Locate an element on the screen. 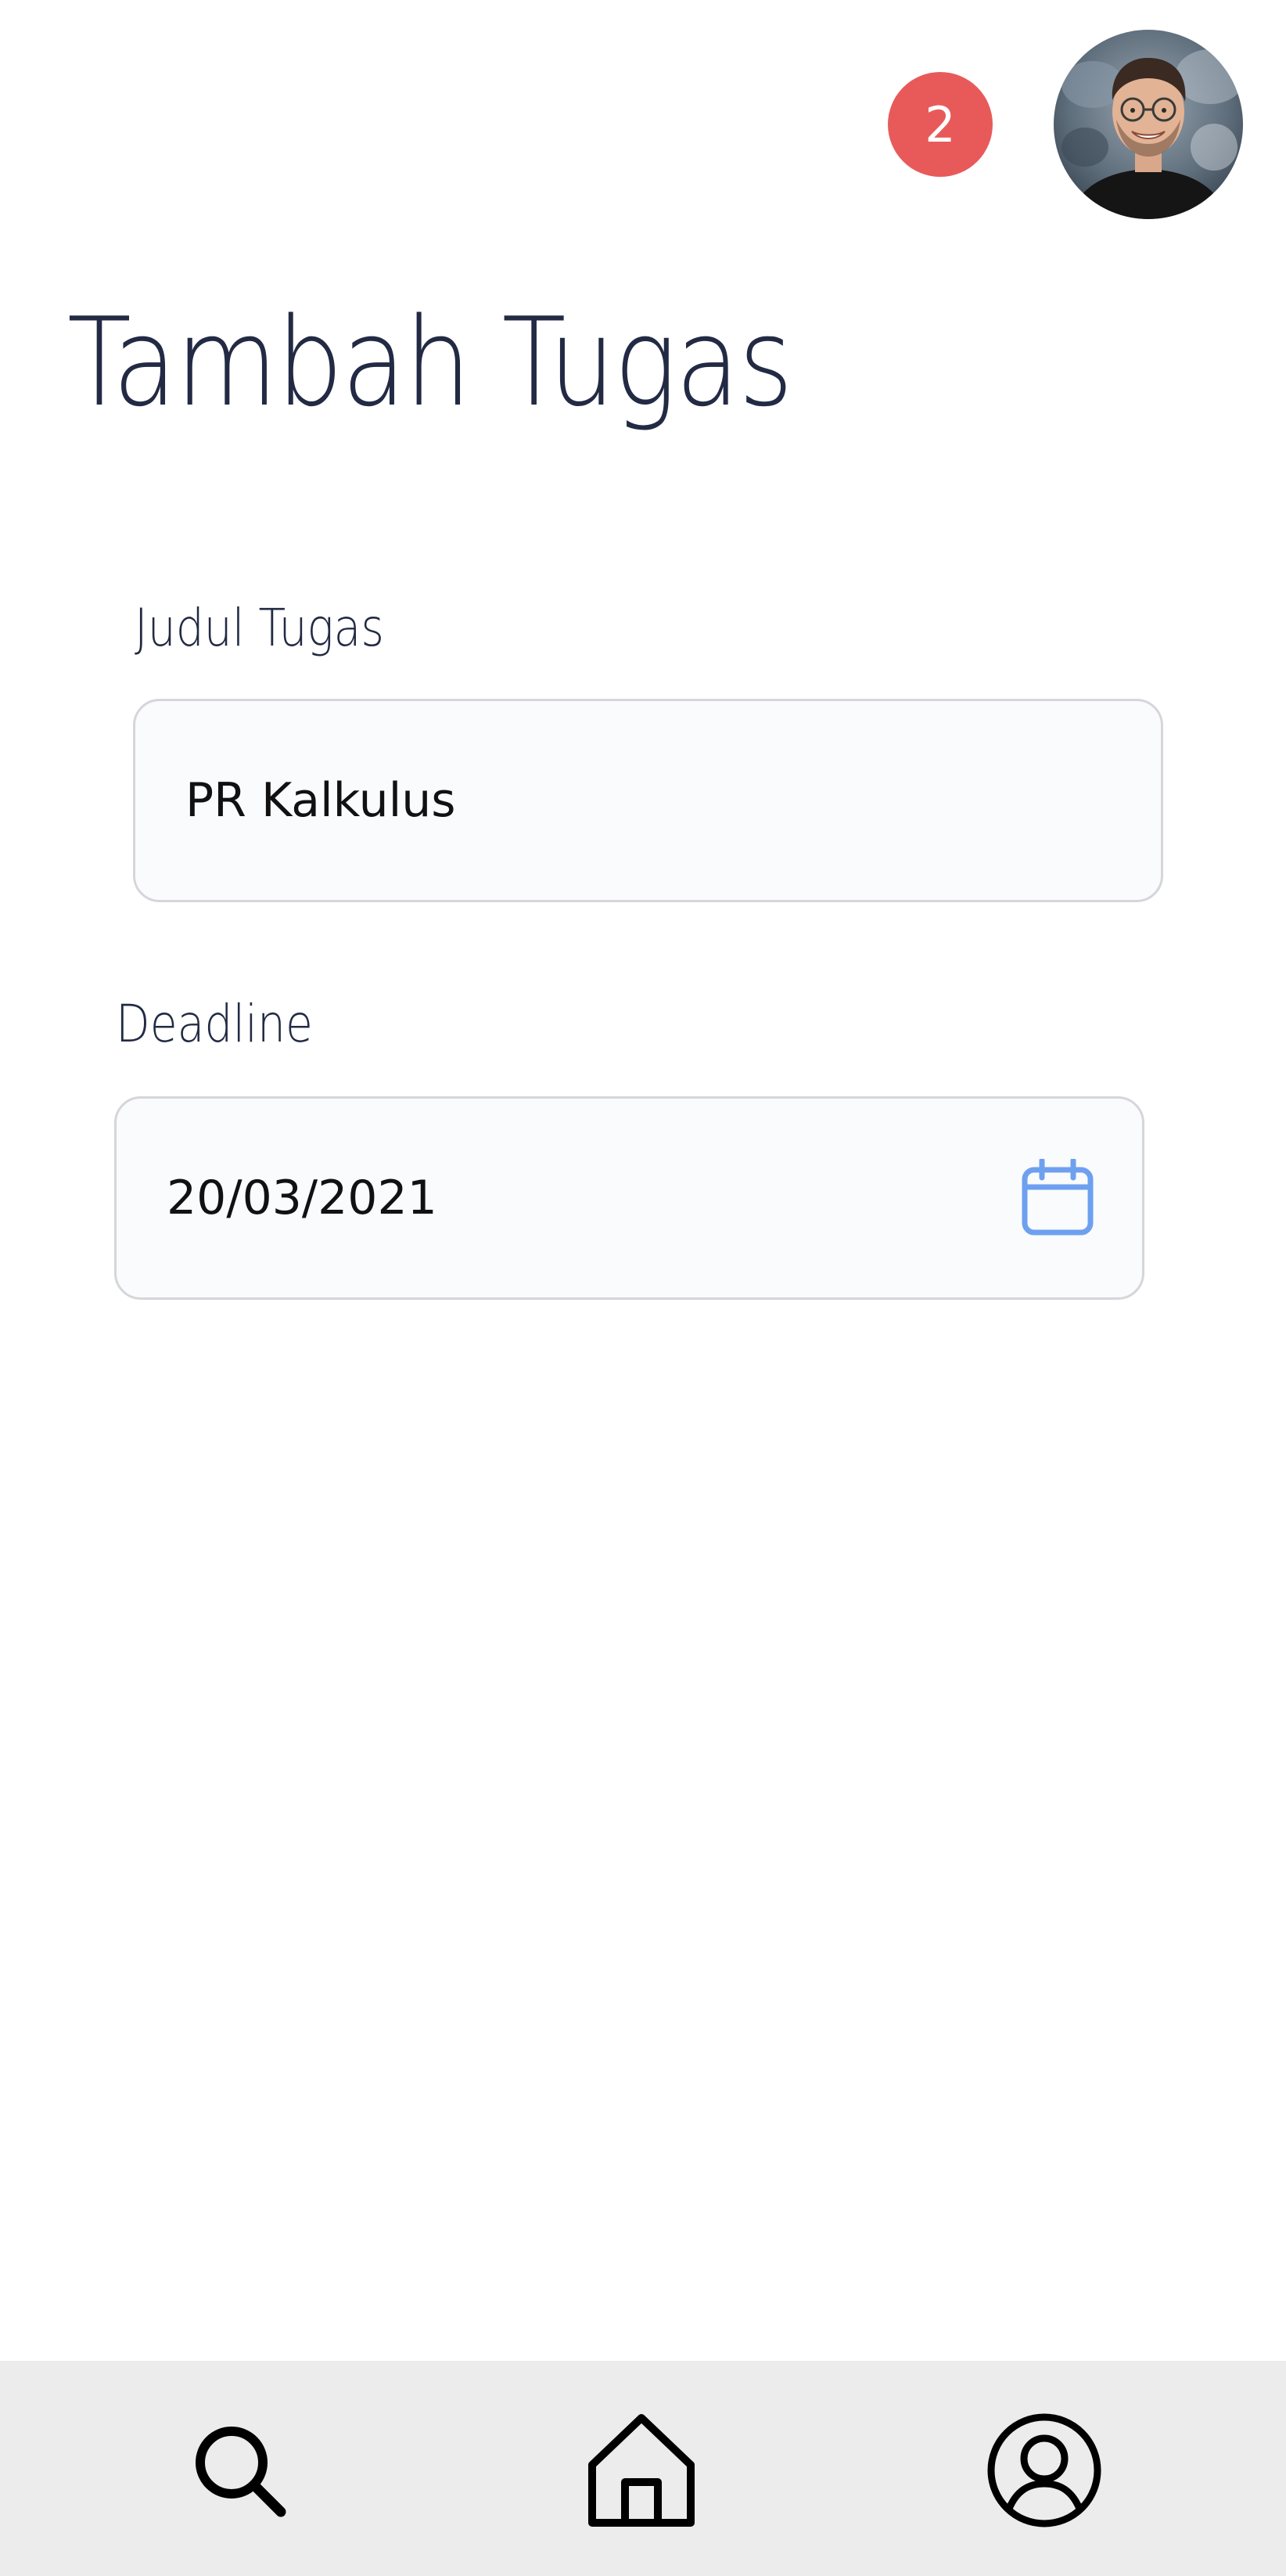  deadline-input: 20/03/2021 is located at coordinates (629, 1198).